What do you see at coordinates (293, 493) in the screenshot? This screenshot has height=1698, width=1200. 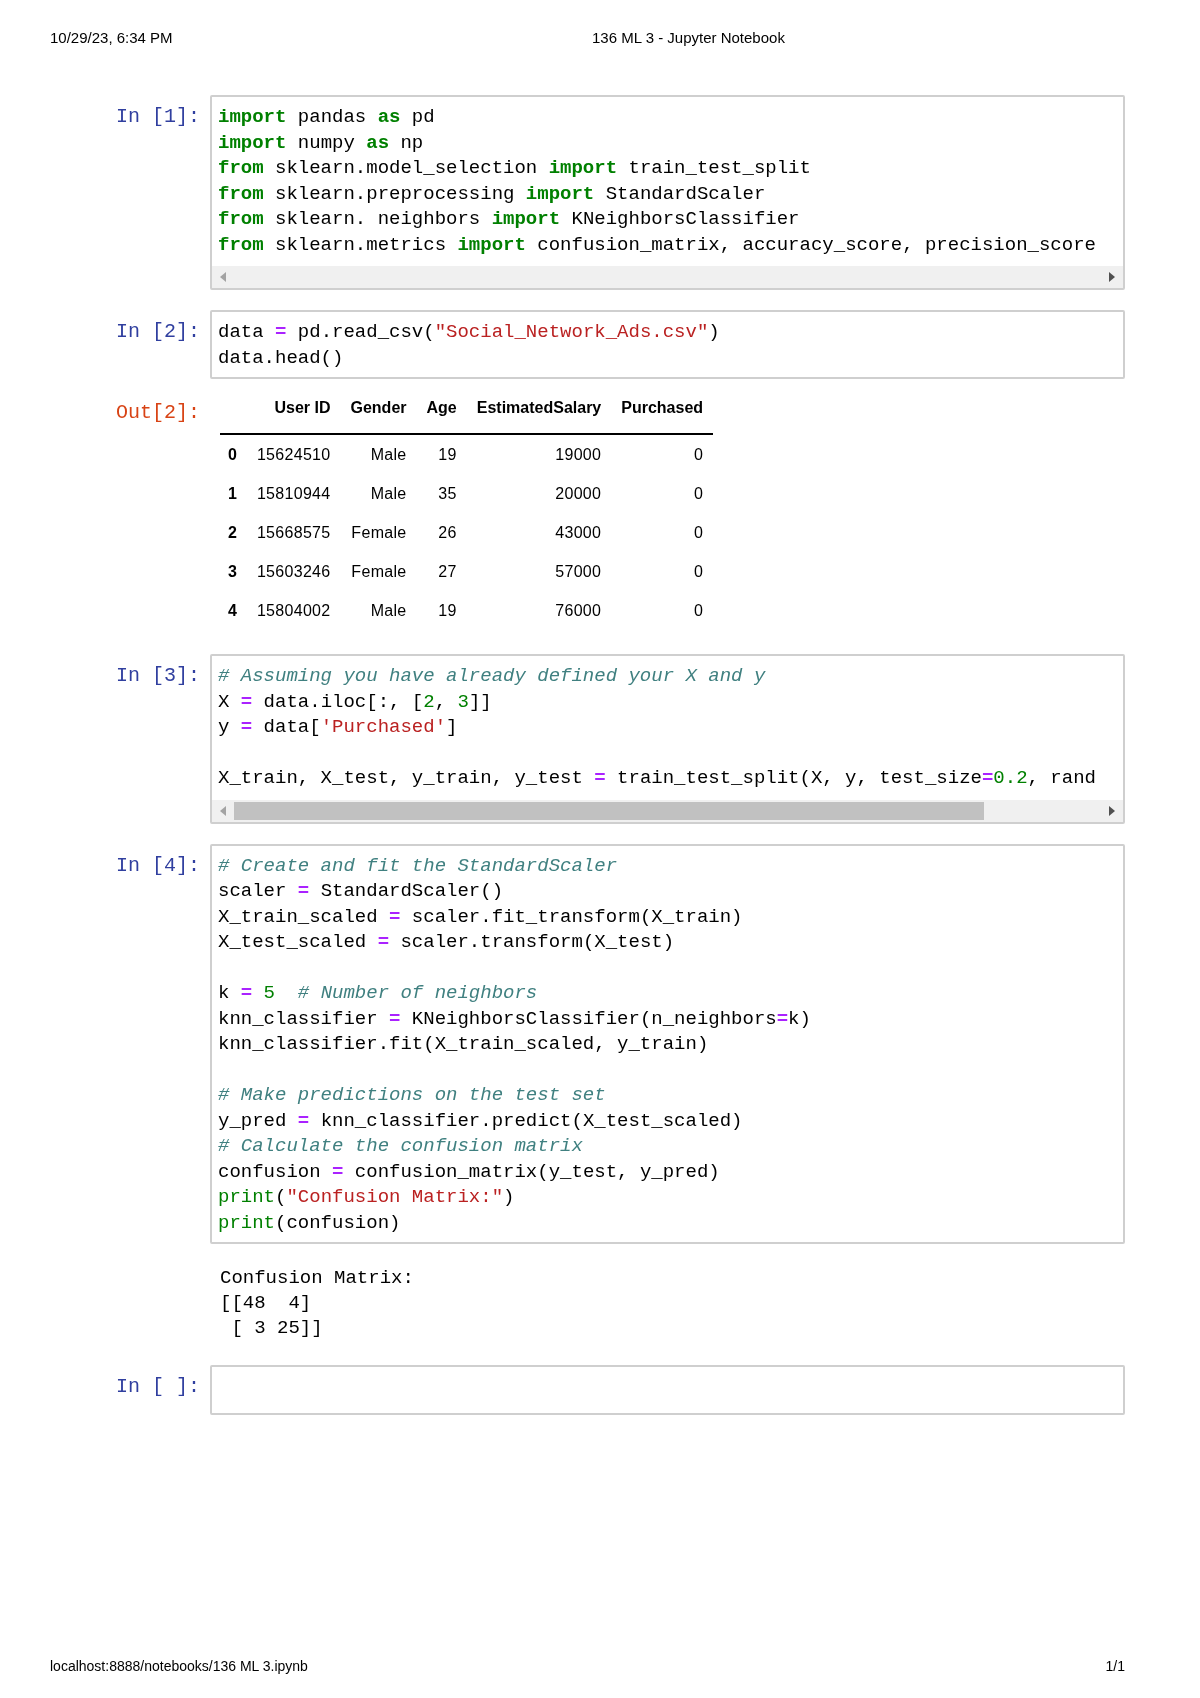 I see `table-cell-text: 15810944` at bounding box center [293, 493].